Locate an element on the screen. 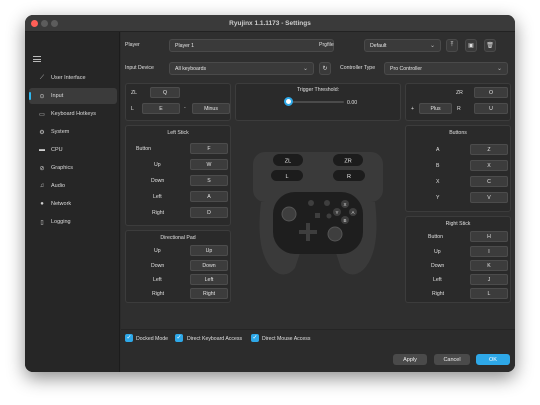  title-bar: Ryujinx 1.1.1173 - Settings is located at coordinates (270, 23).